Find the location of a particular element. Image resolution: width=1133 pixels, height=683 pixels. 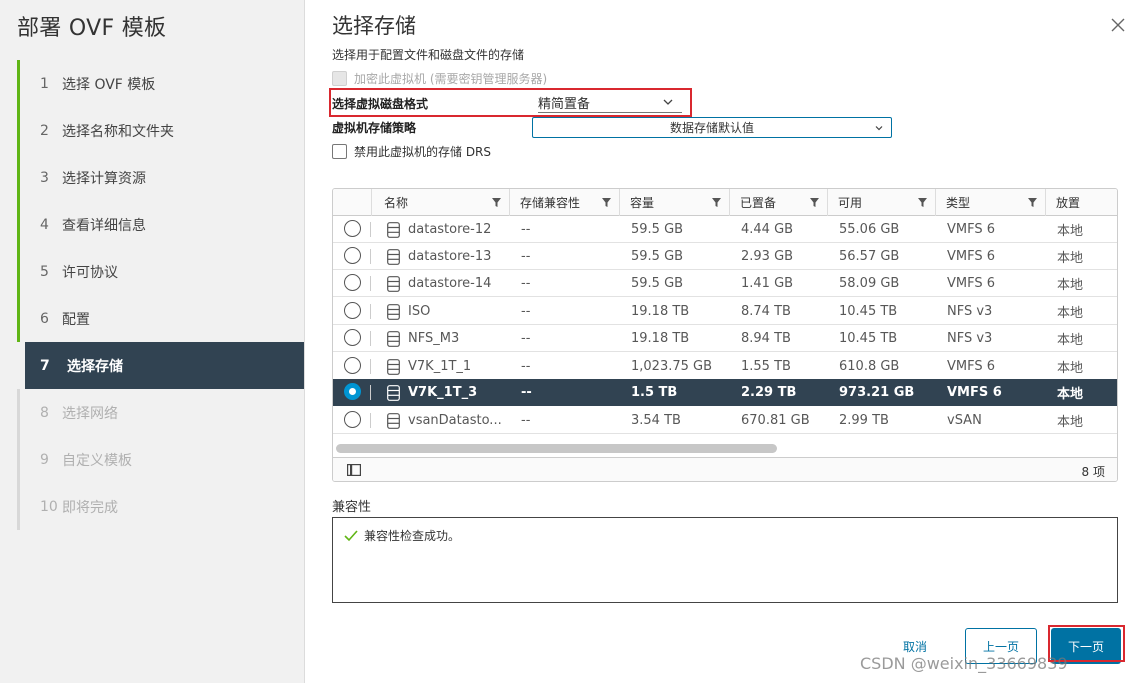

cell-free: 2.99 TB is located at coordinates (886, 420).